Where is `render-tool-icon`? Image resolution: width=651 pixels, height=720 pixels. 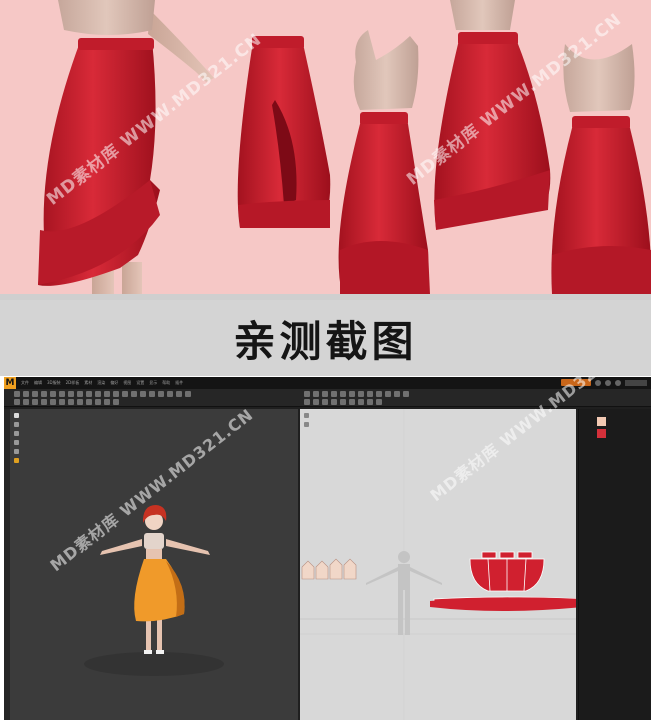
render-tool-icon is located at coordinates (170, 394).